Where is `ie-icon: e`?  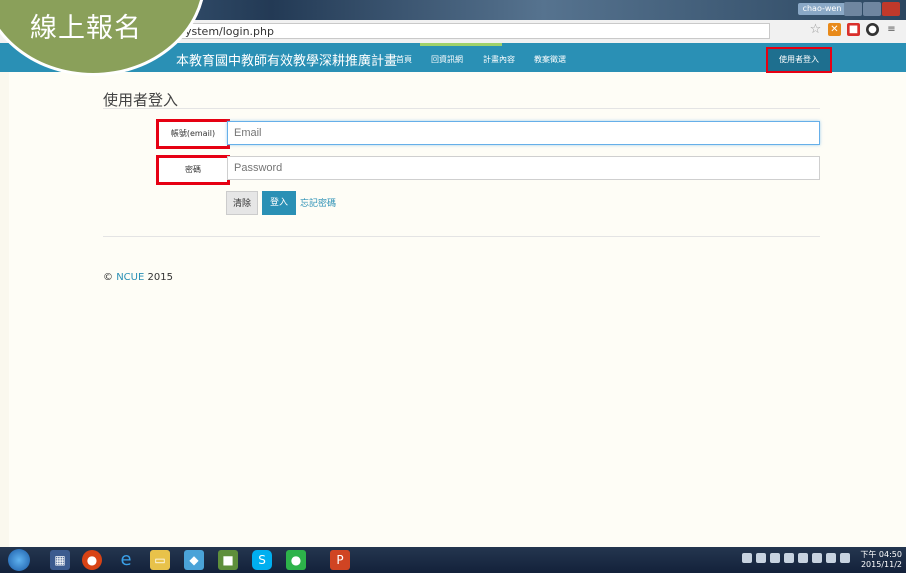 ie-icon: e is located at coordinates (126, 560).